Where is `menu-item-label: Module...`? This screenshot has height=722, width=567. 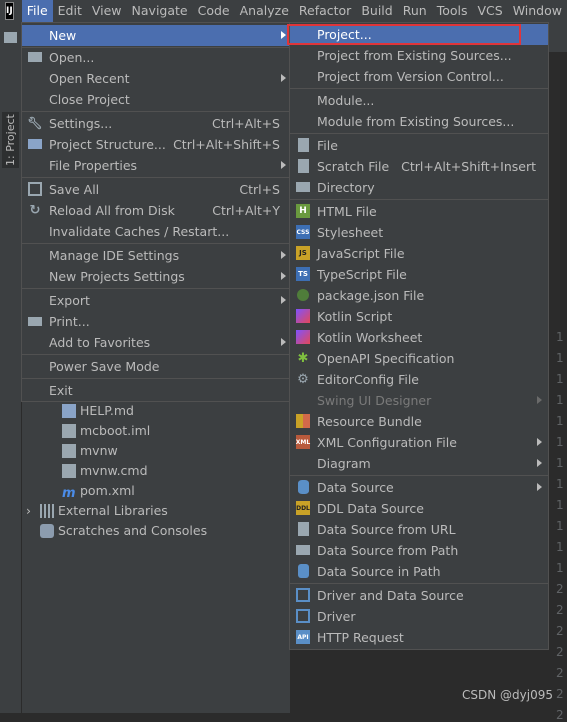
menu-item-label: Module... is located at coordinates (346, 100).